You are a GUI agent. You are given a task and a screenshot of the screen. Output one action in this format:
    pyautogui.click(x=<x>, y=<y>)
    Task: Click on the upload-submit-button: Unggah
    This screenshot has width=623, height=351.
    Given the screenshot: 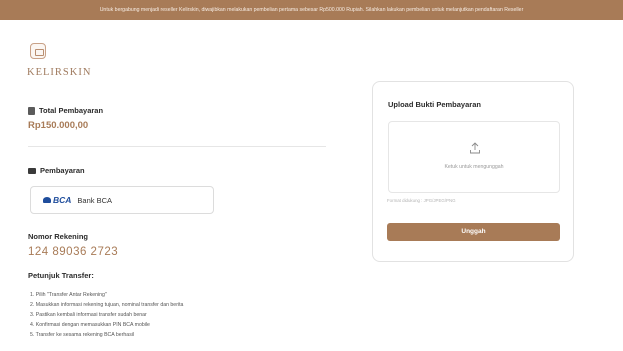 What is the action you would take?
    pyautogui.click(x=473, y=232)
    